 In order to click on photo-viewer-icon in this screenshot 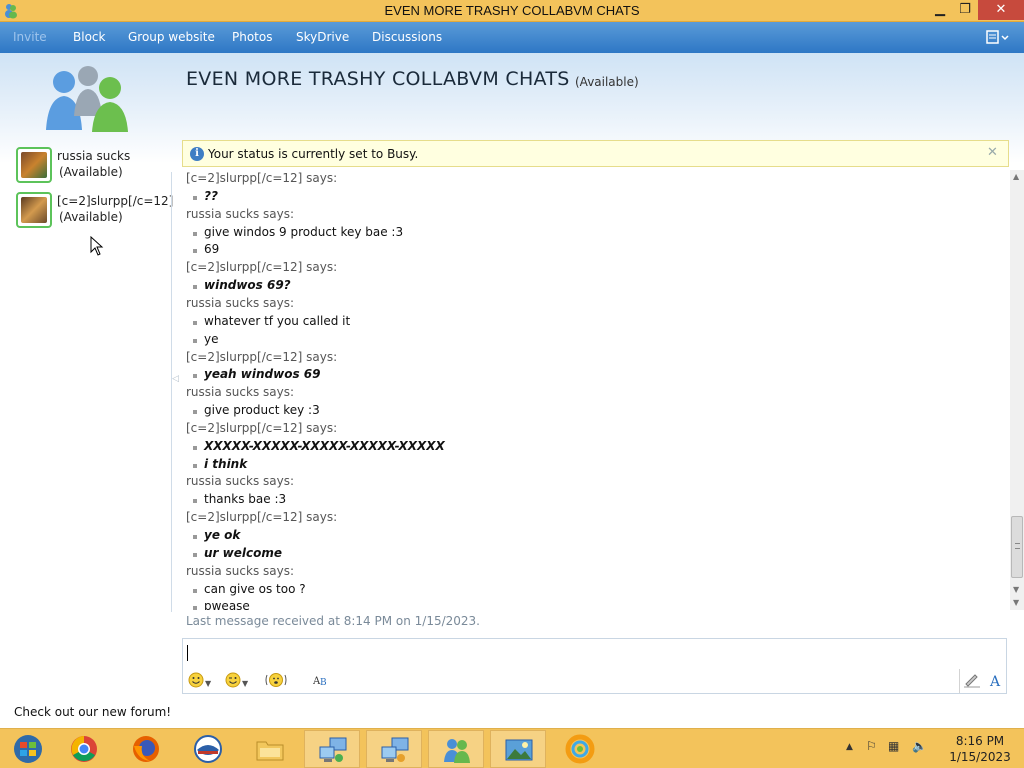, I will do `click(519, 750)`.